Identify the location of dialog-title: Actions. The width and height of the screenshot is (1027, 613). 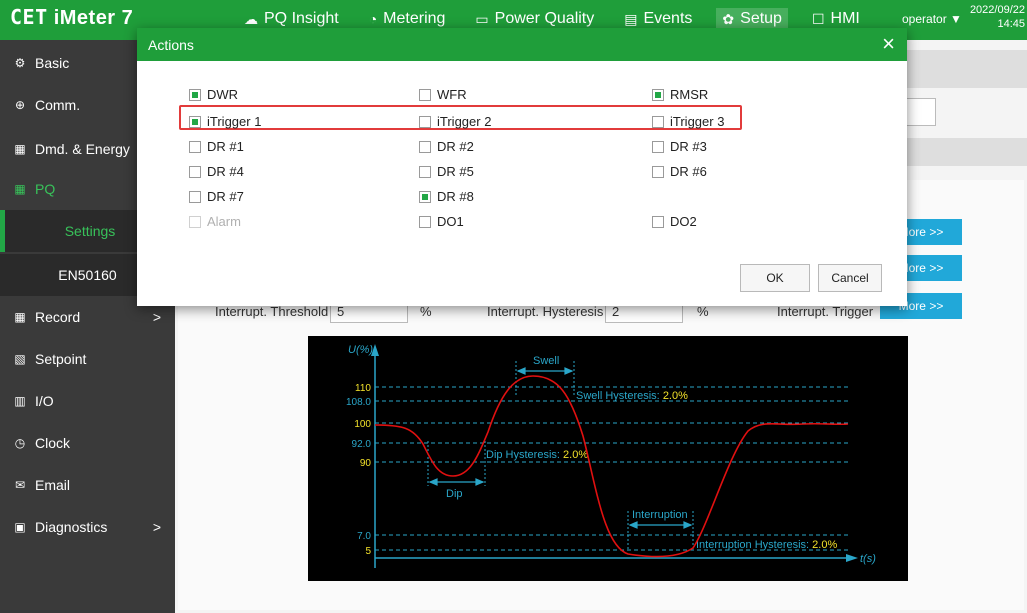
(171, 45).